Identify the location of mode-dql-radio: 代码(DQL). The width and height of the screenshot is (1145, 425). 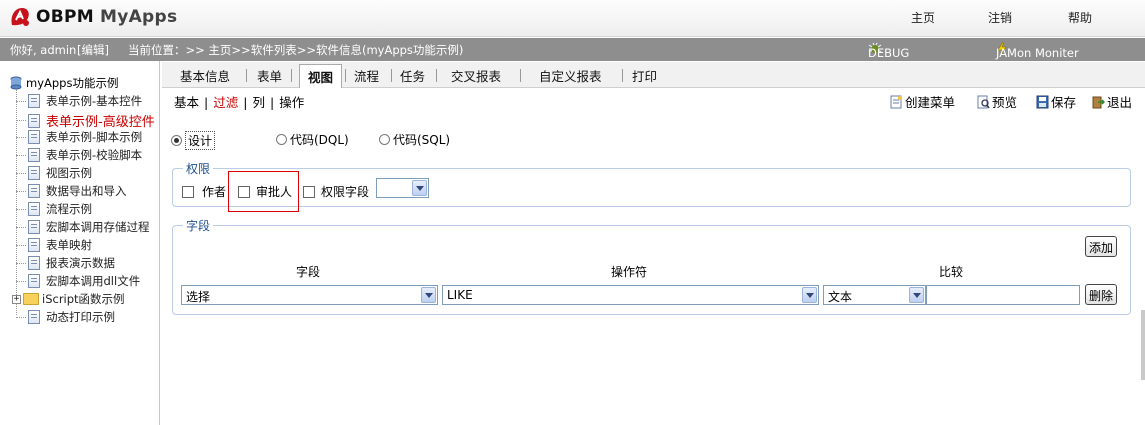
(312, 139).